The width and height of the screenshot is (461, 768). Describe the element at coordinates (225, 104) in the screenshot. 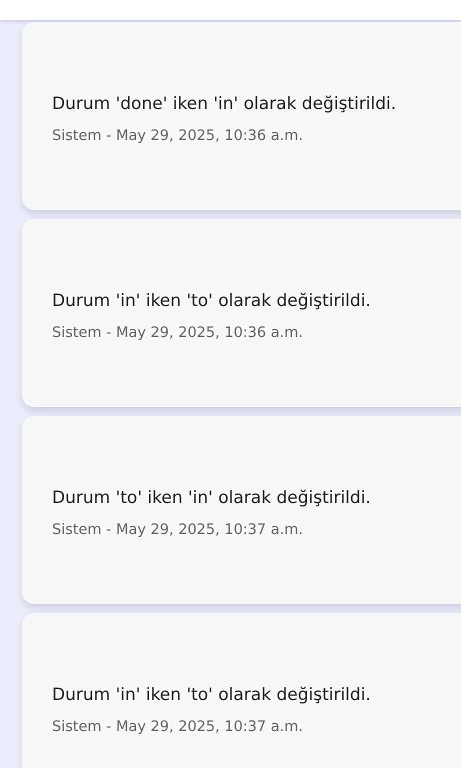

I see `history-message: Durum 'done' iken 'in' olarak değiştirildi.` at that location.